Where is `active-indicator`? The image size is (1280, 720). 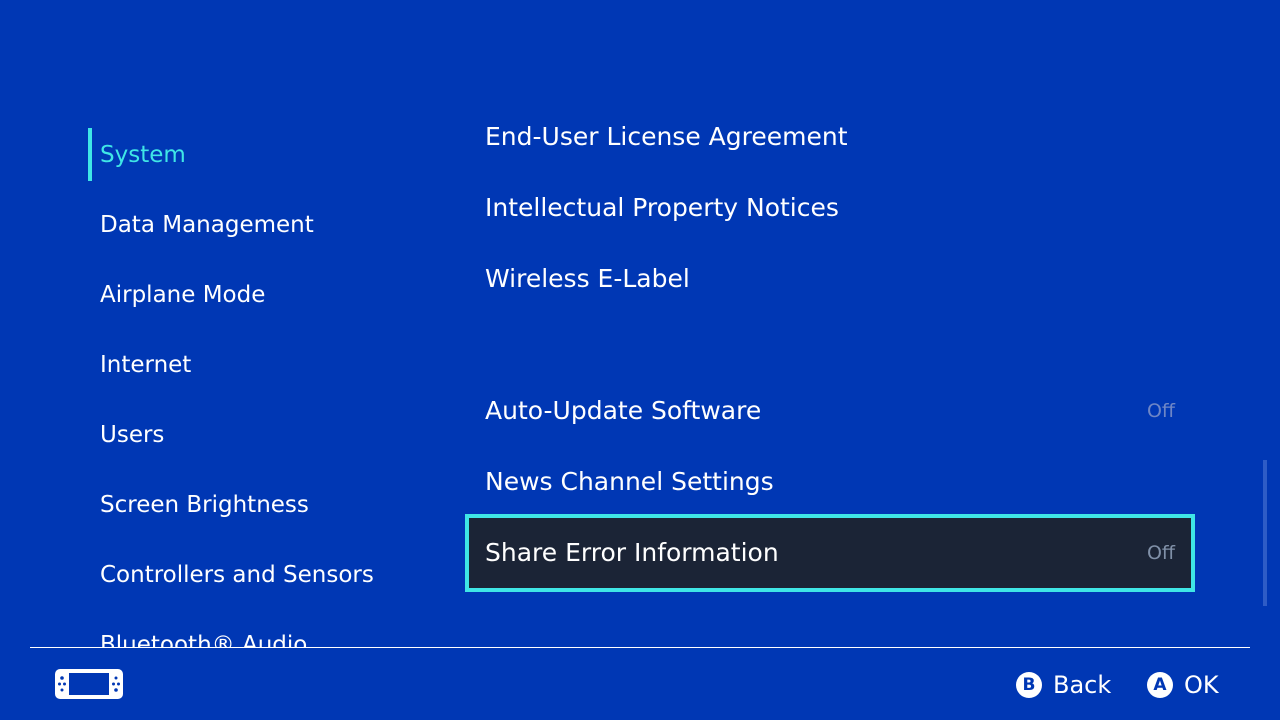
active-indicator is located at coordinates (90, 154).